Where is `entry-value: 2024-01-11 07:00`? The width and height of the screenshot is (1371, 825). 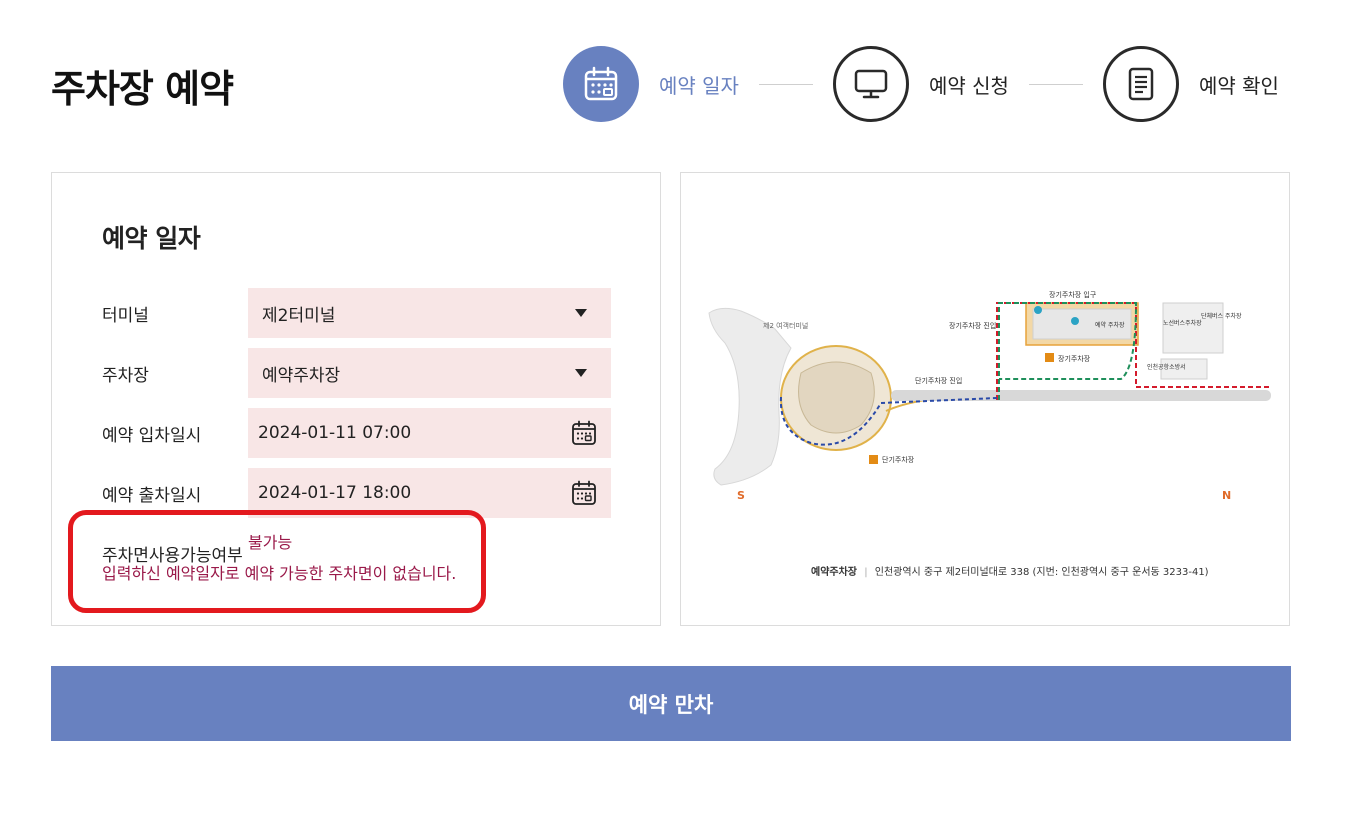
entry-value: 2024-01-11 07:00 is located at coordinates (335, 433).